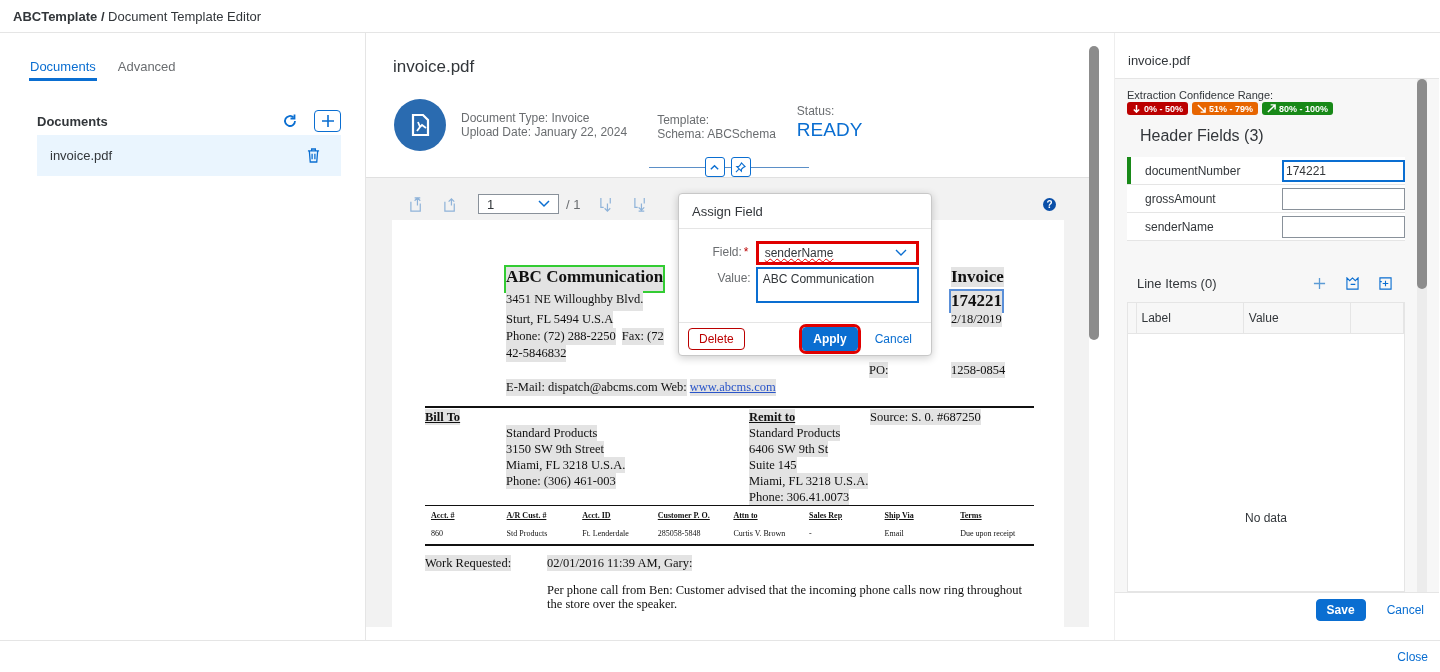 The image size is (1440, 672). Describe the element at coordinates (826, 515) in the screenshot. I see `column-header: Sales Rep` at that location.